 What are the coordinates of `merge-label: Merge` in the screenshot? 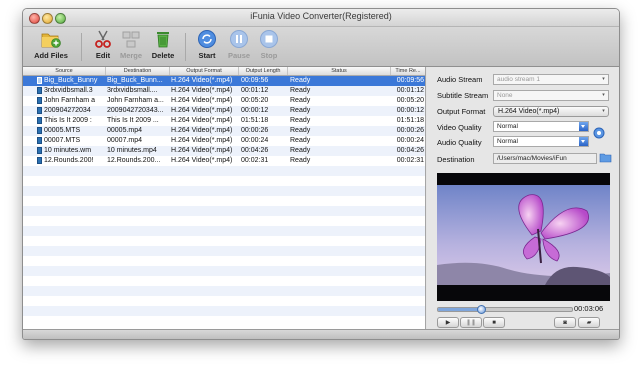 It's located at (131, 55).